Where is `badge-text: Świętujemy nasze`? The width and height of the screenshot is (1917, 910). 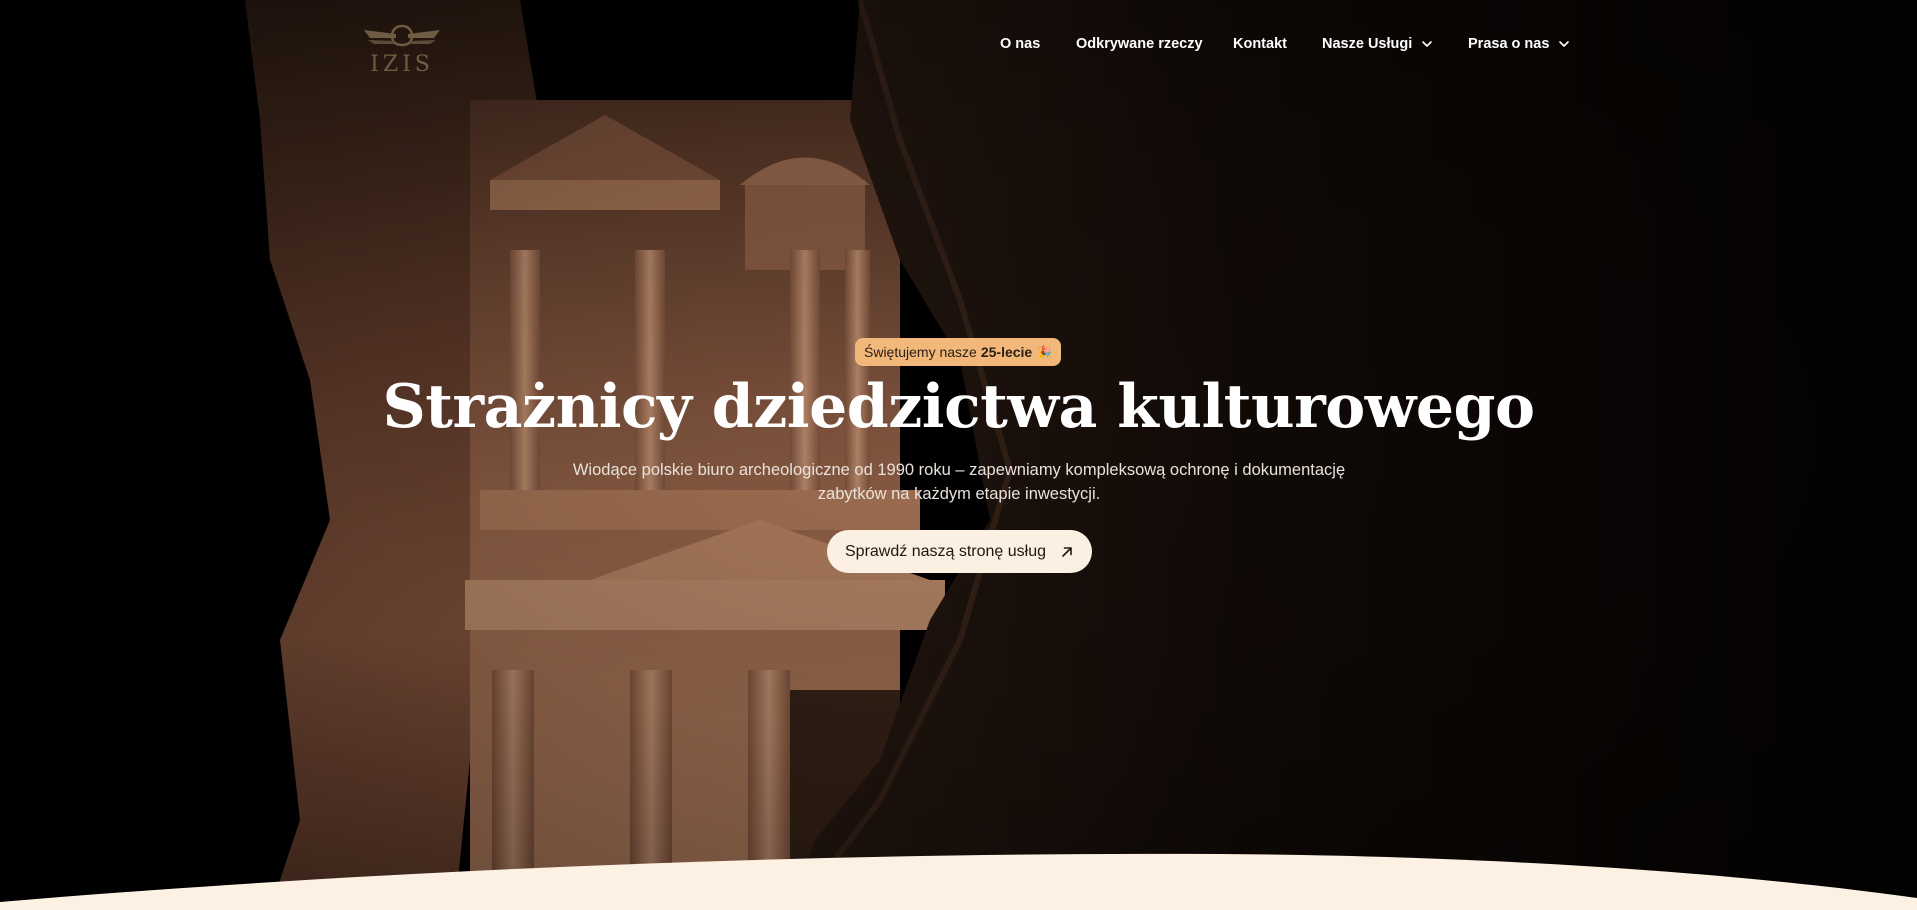 badge-text: Świętujemy nasze is located at coordinates (920, 352).